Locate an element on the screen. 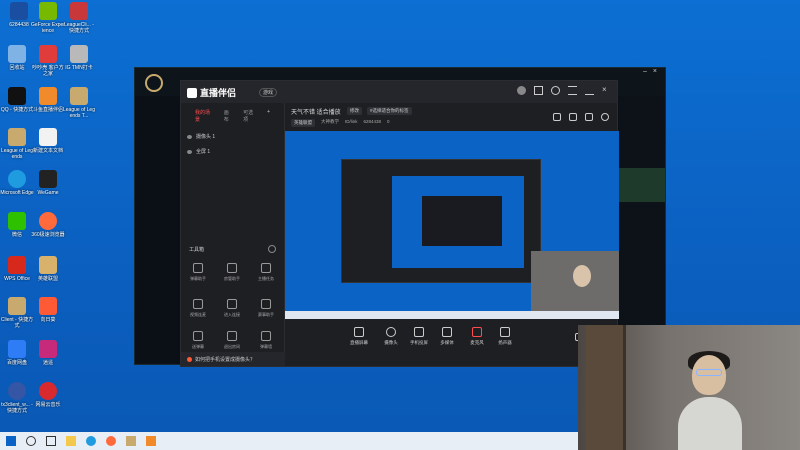  desktop-icon-geforce: GeForce Experience is located at coordinates (48, 18).